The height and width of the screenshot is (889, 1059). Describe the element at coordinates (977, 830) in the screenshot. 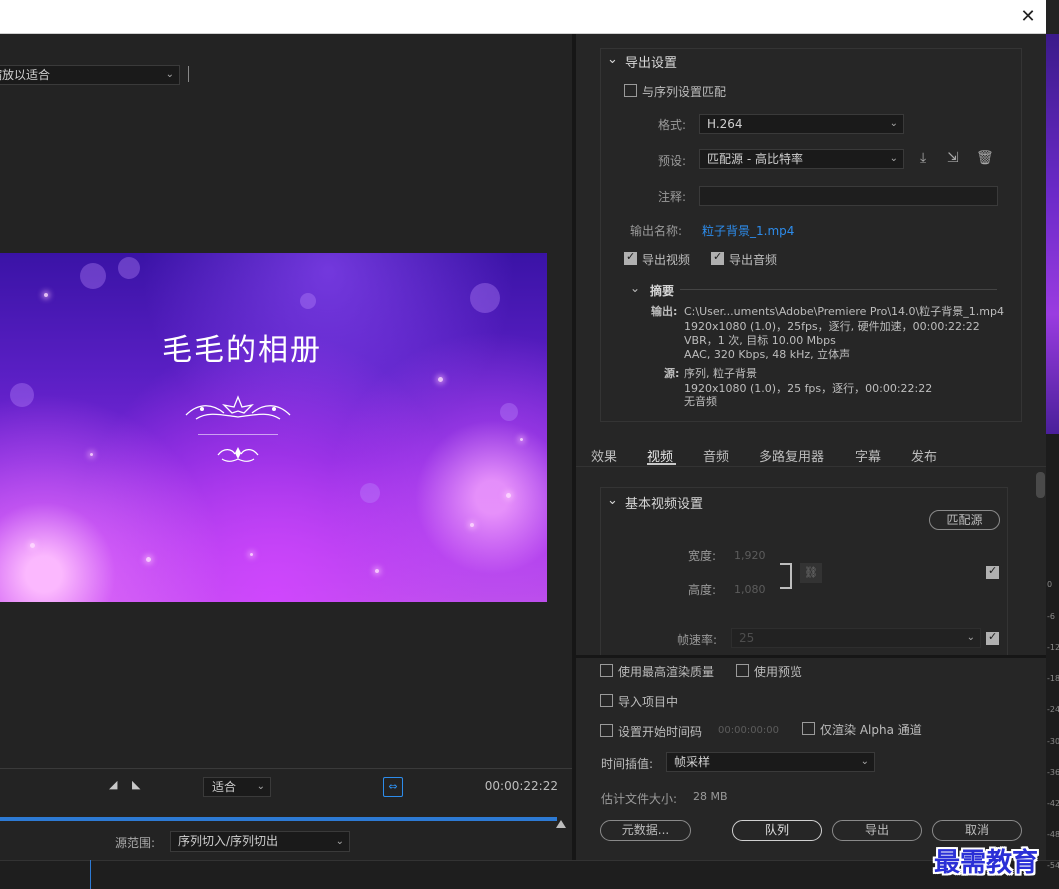

I see `cancel-button: 取消` at that location.